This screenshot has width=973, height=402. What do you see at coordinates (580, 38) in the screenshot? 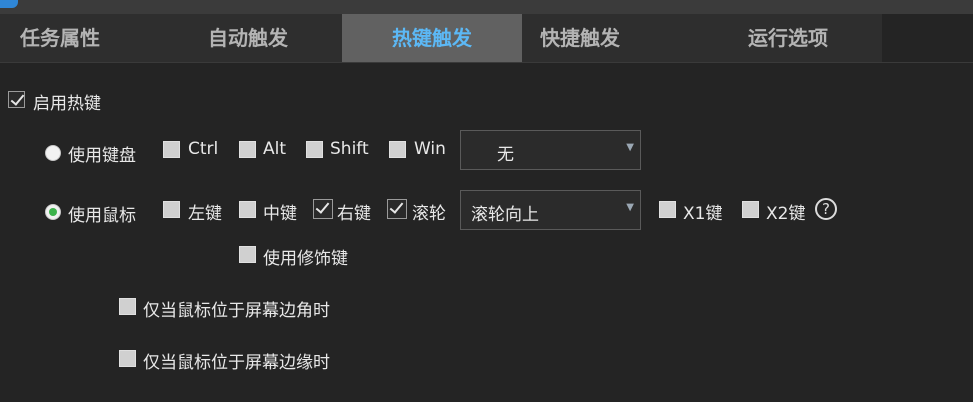
I see `tab-shortcut-trigger: 快捷触发` at bounding box center [580, 38].